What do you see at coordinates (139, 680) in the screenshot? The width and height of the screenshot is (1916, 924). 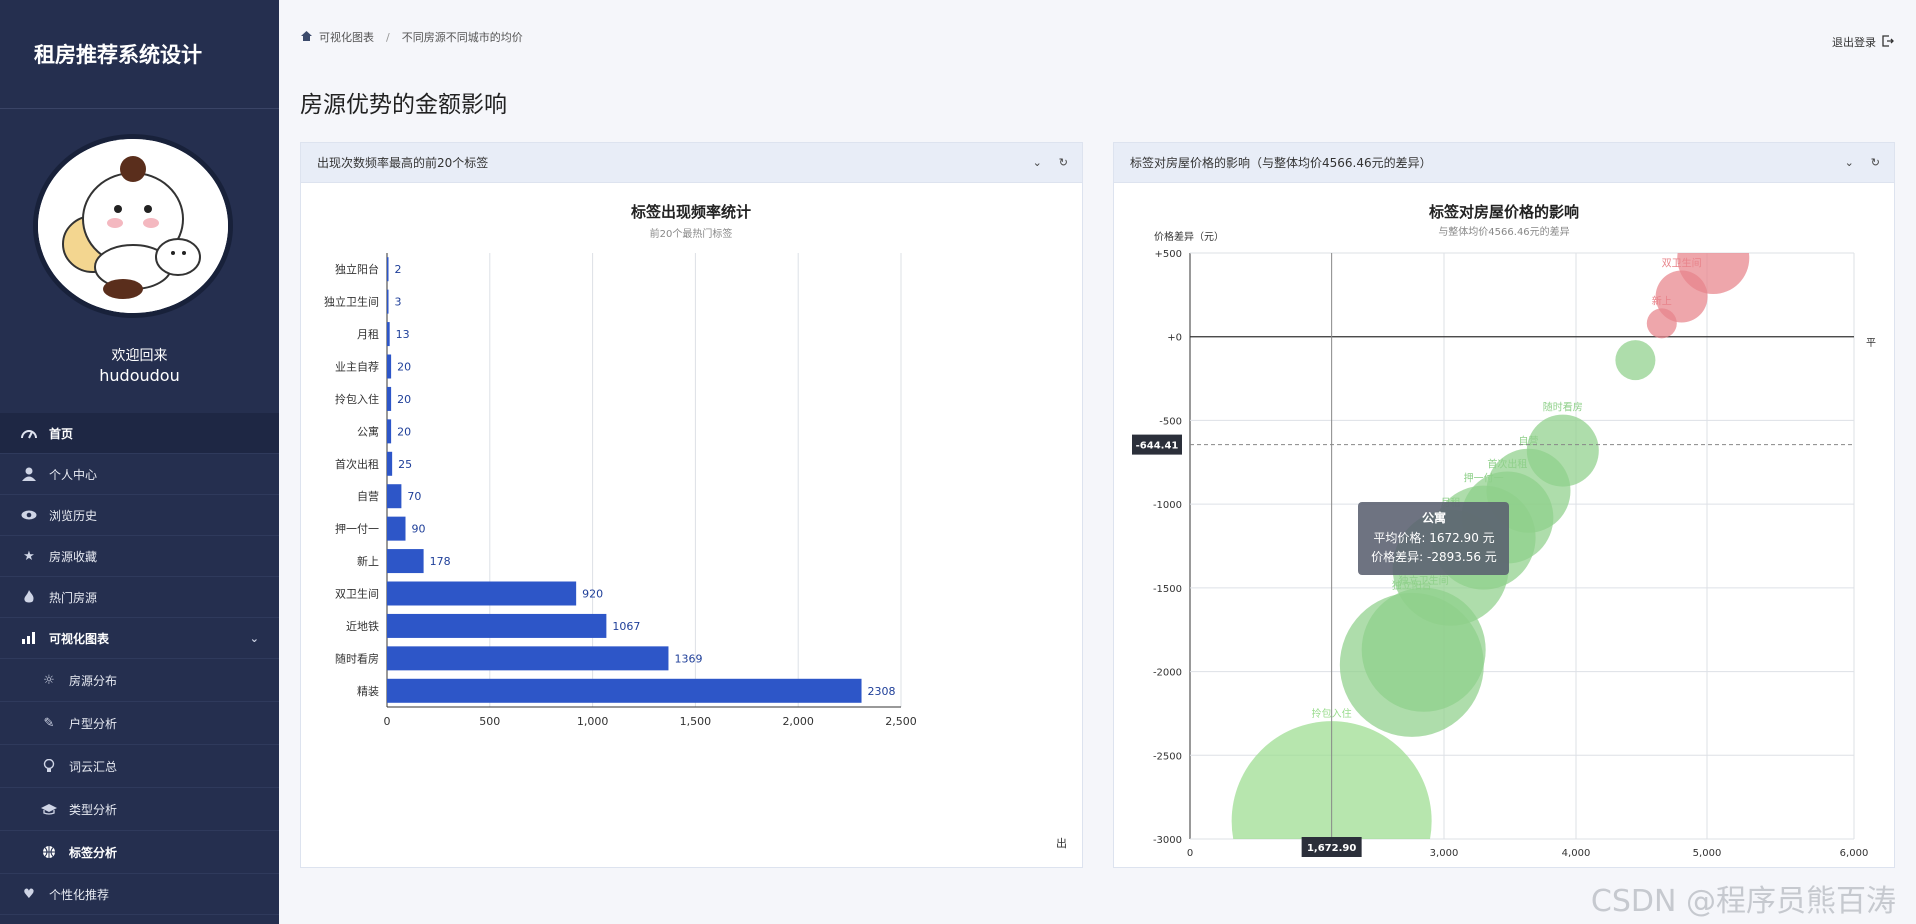 I see `sidebar-item-distribution: ☼ 房源分布` at bounding box center [139, 680].